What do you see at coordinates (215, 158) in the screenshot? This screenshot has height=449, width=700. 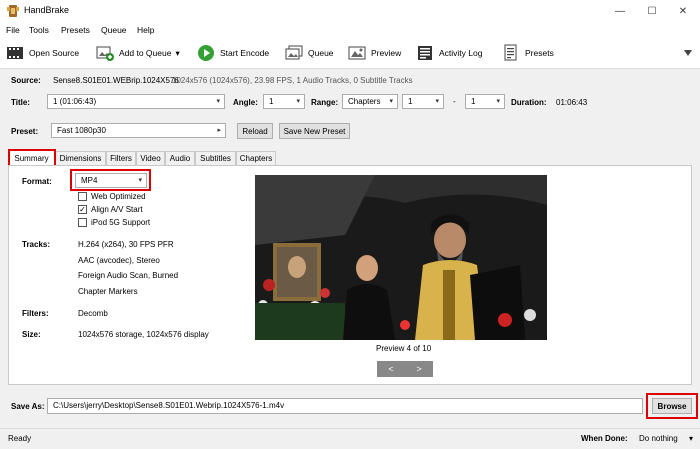 I see `tab-subtitles: Subtitles` at bounding box center [215, 158].